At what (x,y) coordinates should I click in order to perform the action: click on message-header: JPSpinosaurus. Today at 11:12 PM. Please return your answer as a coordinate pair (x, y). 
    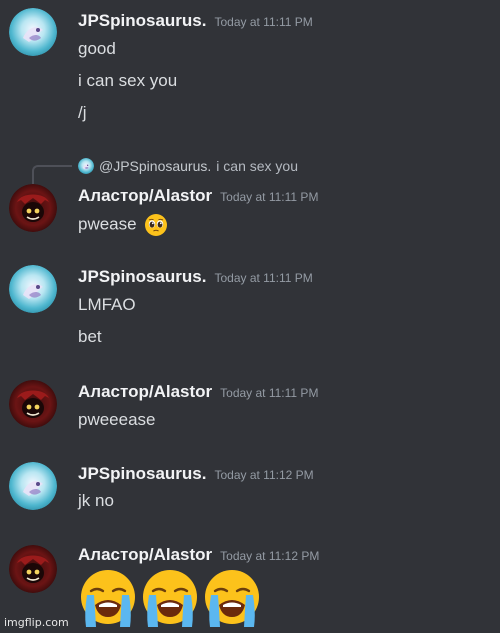
    Looking at the image, I should click on (196, 475).